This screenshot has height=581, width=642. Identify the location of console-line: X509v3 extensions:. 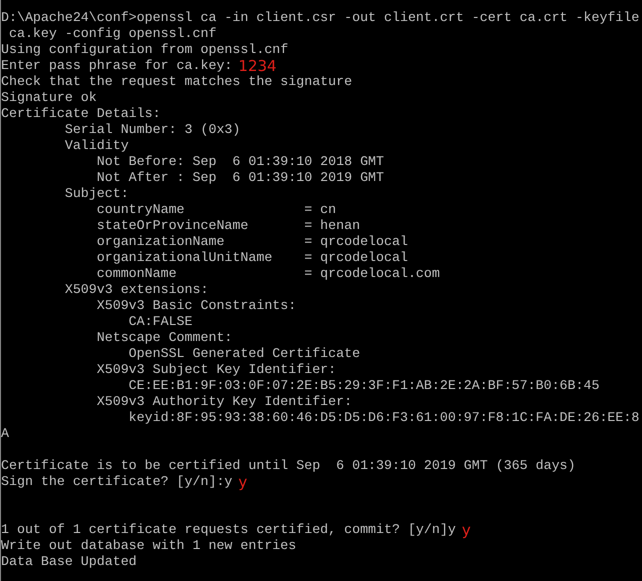
(136, 290).